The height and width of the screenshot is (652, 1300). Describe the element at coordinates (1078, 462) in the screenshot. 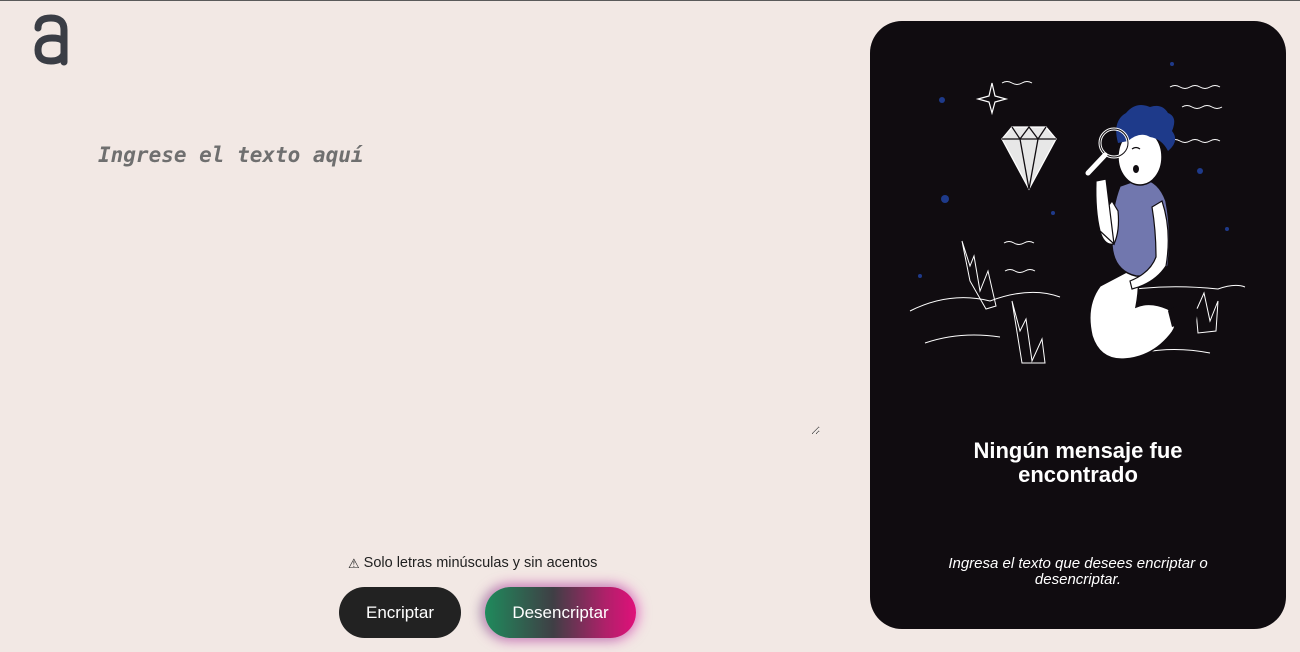

I see `panel-title: Ningún mensaje fue encontrado` at that location.